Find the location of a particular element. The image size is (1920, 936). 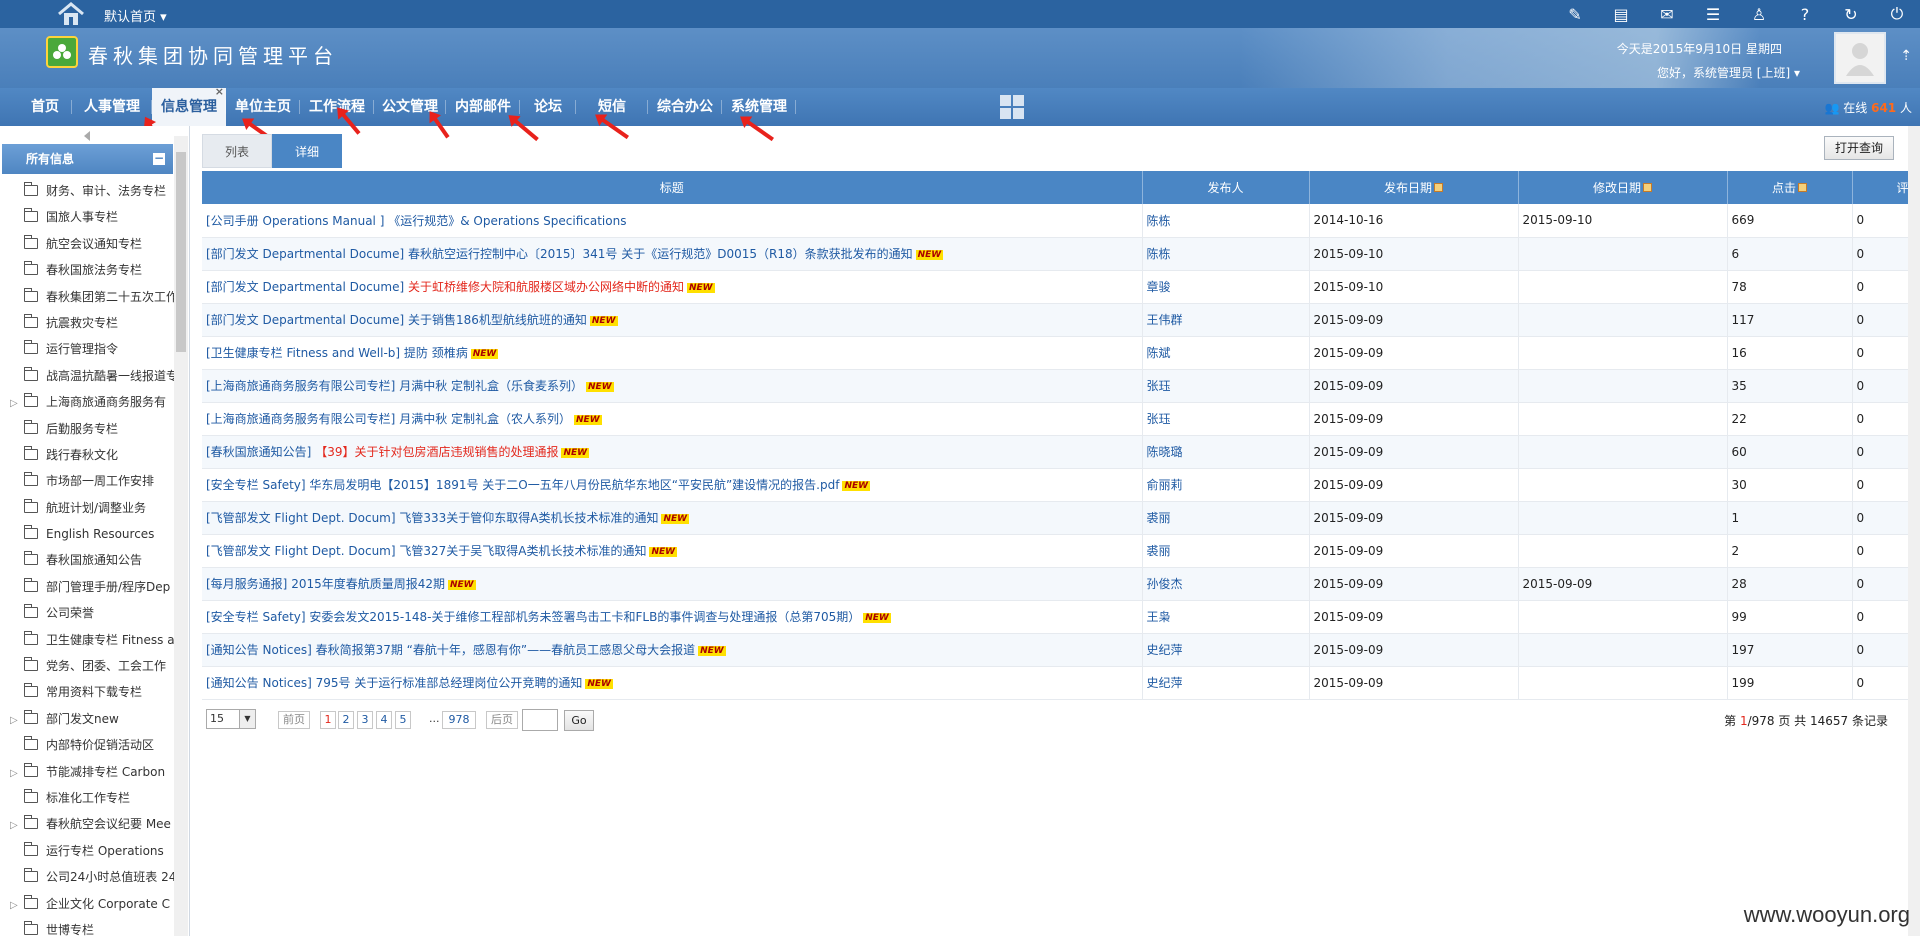

sidebar-scrollbar is located at coordinates (181, 536).